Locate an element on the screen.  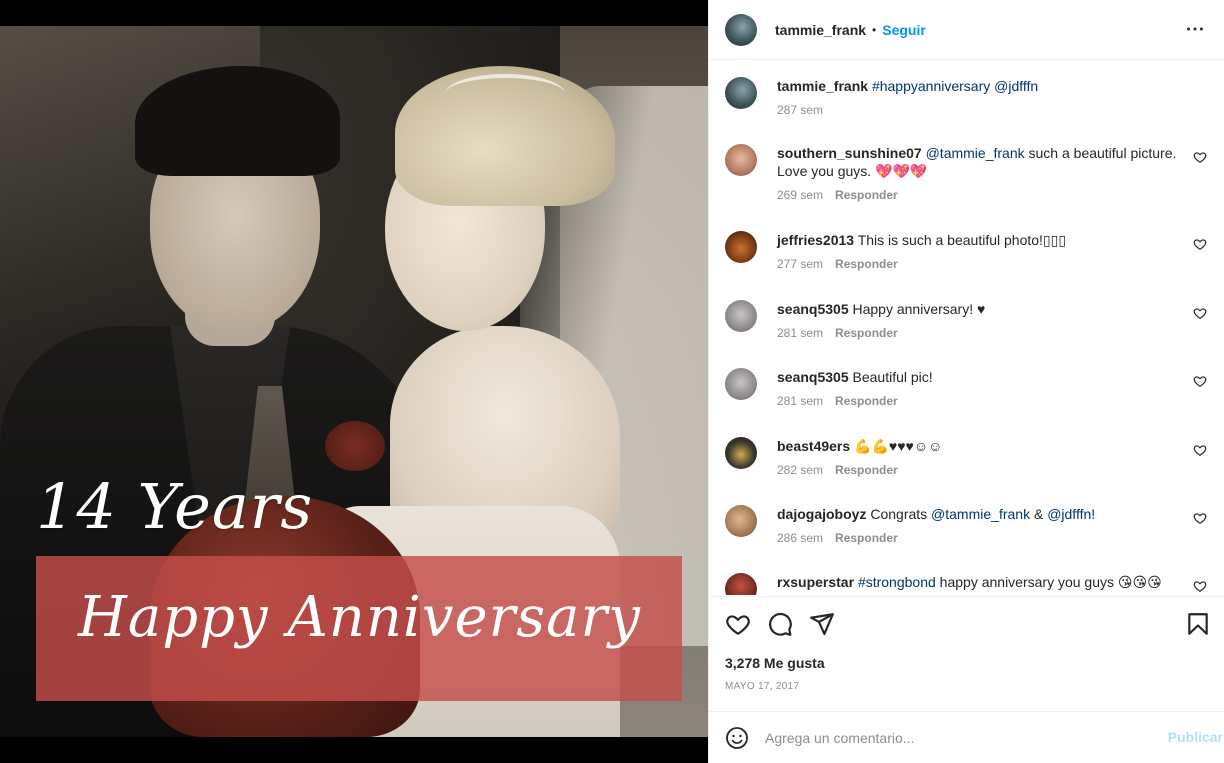
comment-text: Happy anniversary! ♥ is located at coordinates (919, 309).